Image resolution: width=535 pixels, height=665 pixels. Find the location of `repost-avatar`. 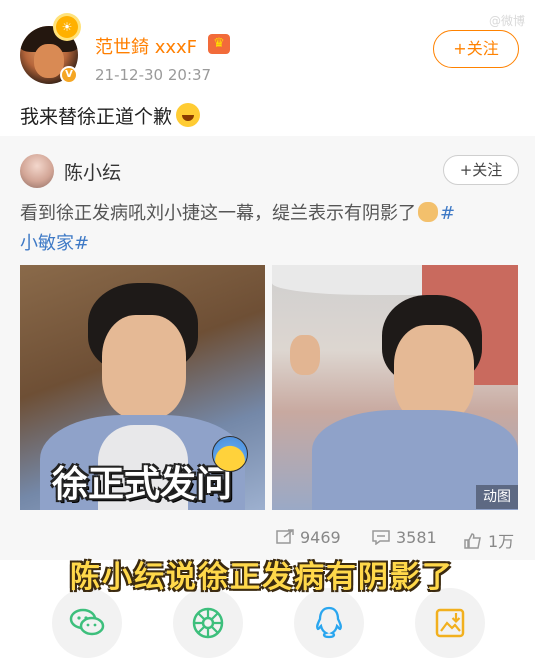

repost-avatar is located at coordinates (37, 171).